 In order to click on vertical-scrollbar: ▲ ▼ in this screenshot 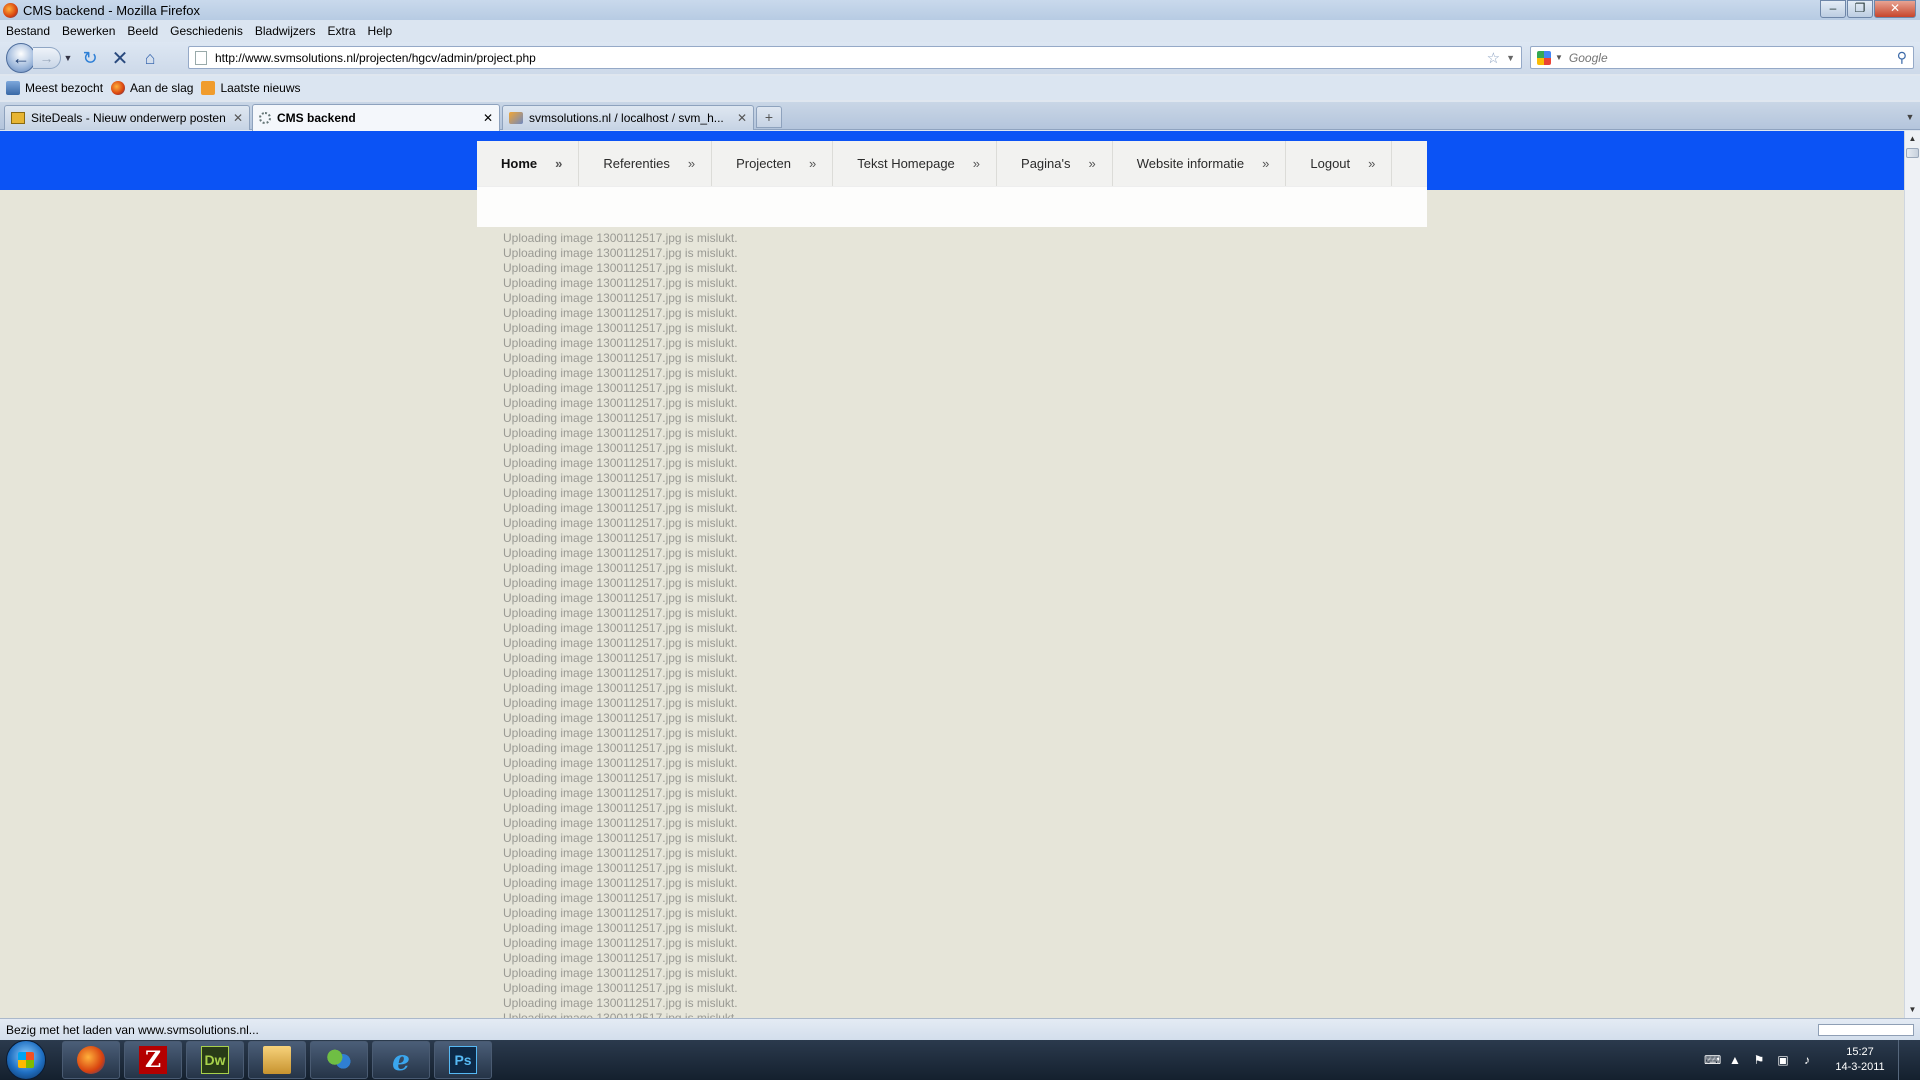, I will do `click(1912, 574)`.